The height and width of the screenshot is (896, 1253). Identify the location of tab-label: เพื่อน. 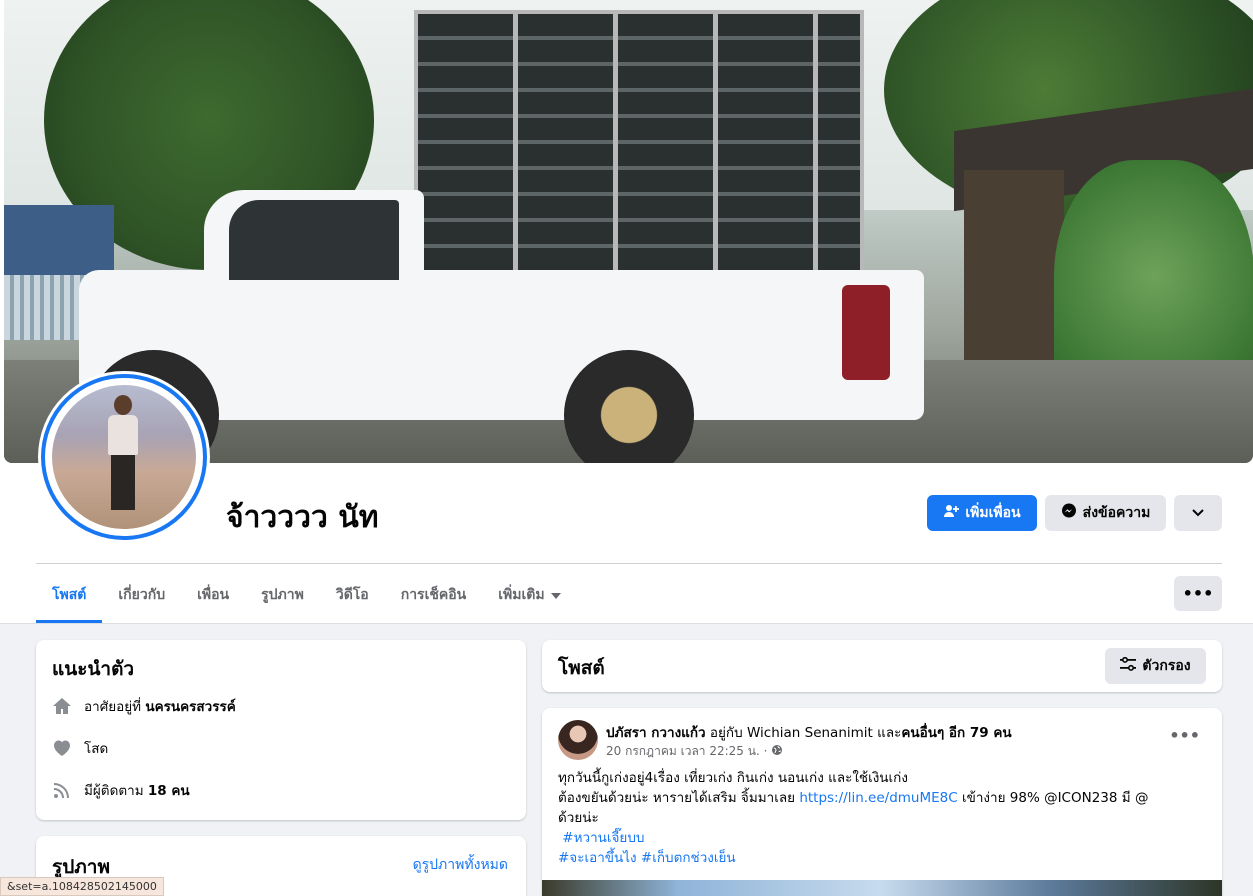
(213, 594).